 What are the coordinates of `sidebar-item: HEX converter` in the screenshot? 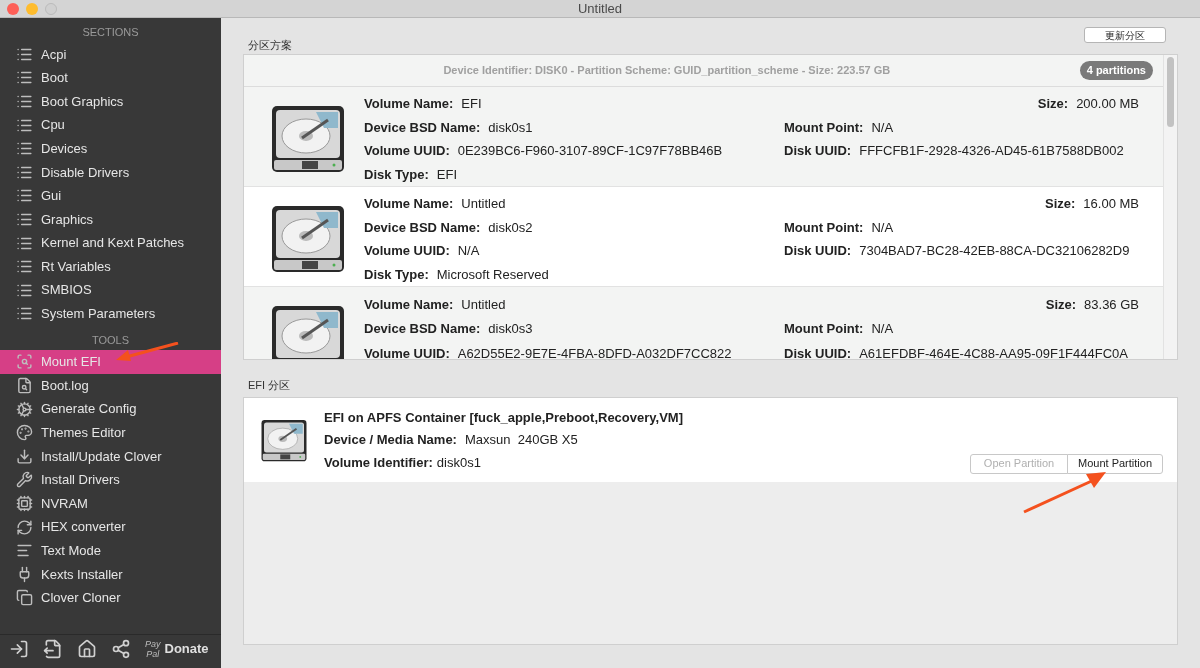 It's located at (110, 527).